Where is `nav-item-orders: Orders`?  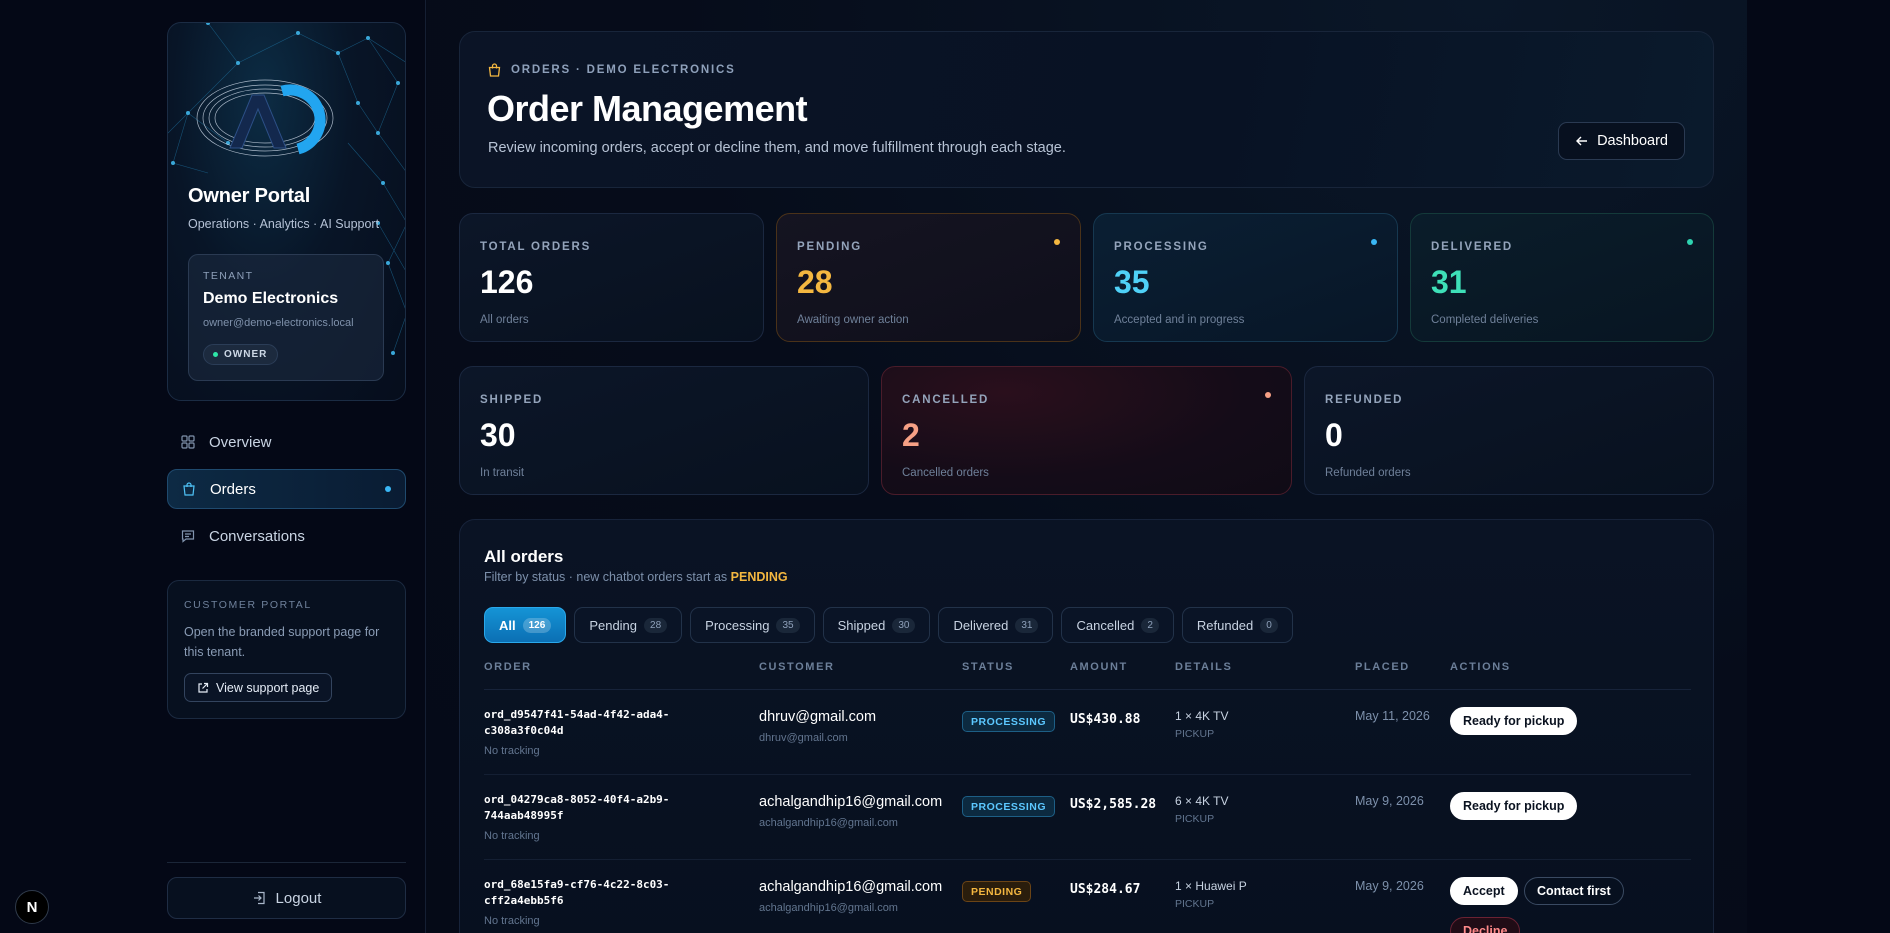 nav-item-orders: Orders is located at coordinates (286, 489).